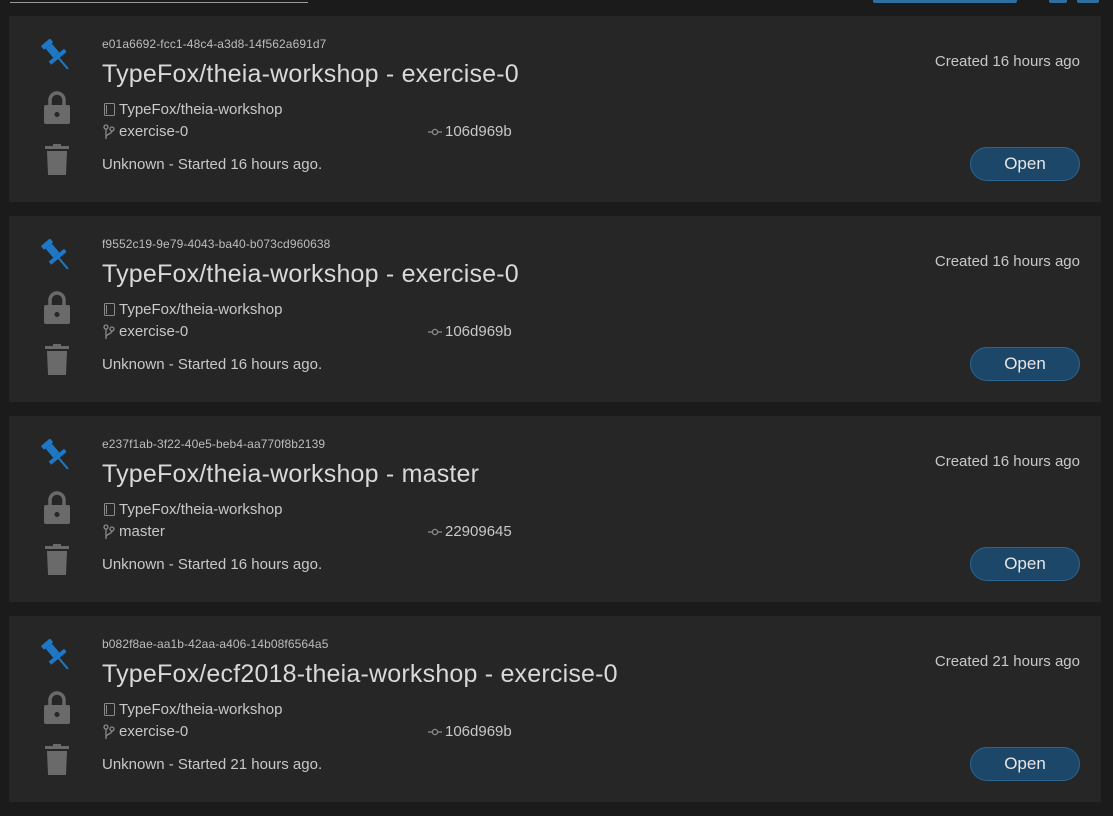 The image size is (1113, 816). Describe the element at coordinates (945, 1) in the screenshot. I see `top-action-button` at that location.